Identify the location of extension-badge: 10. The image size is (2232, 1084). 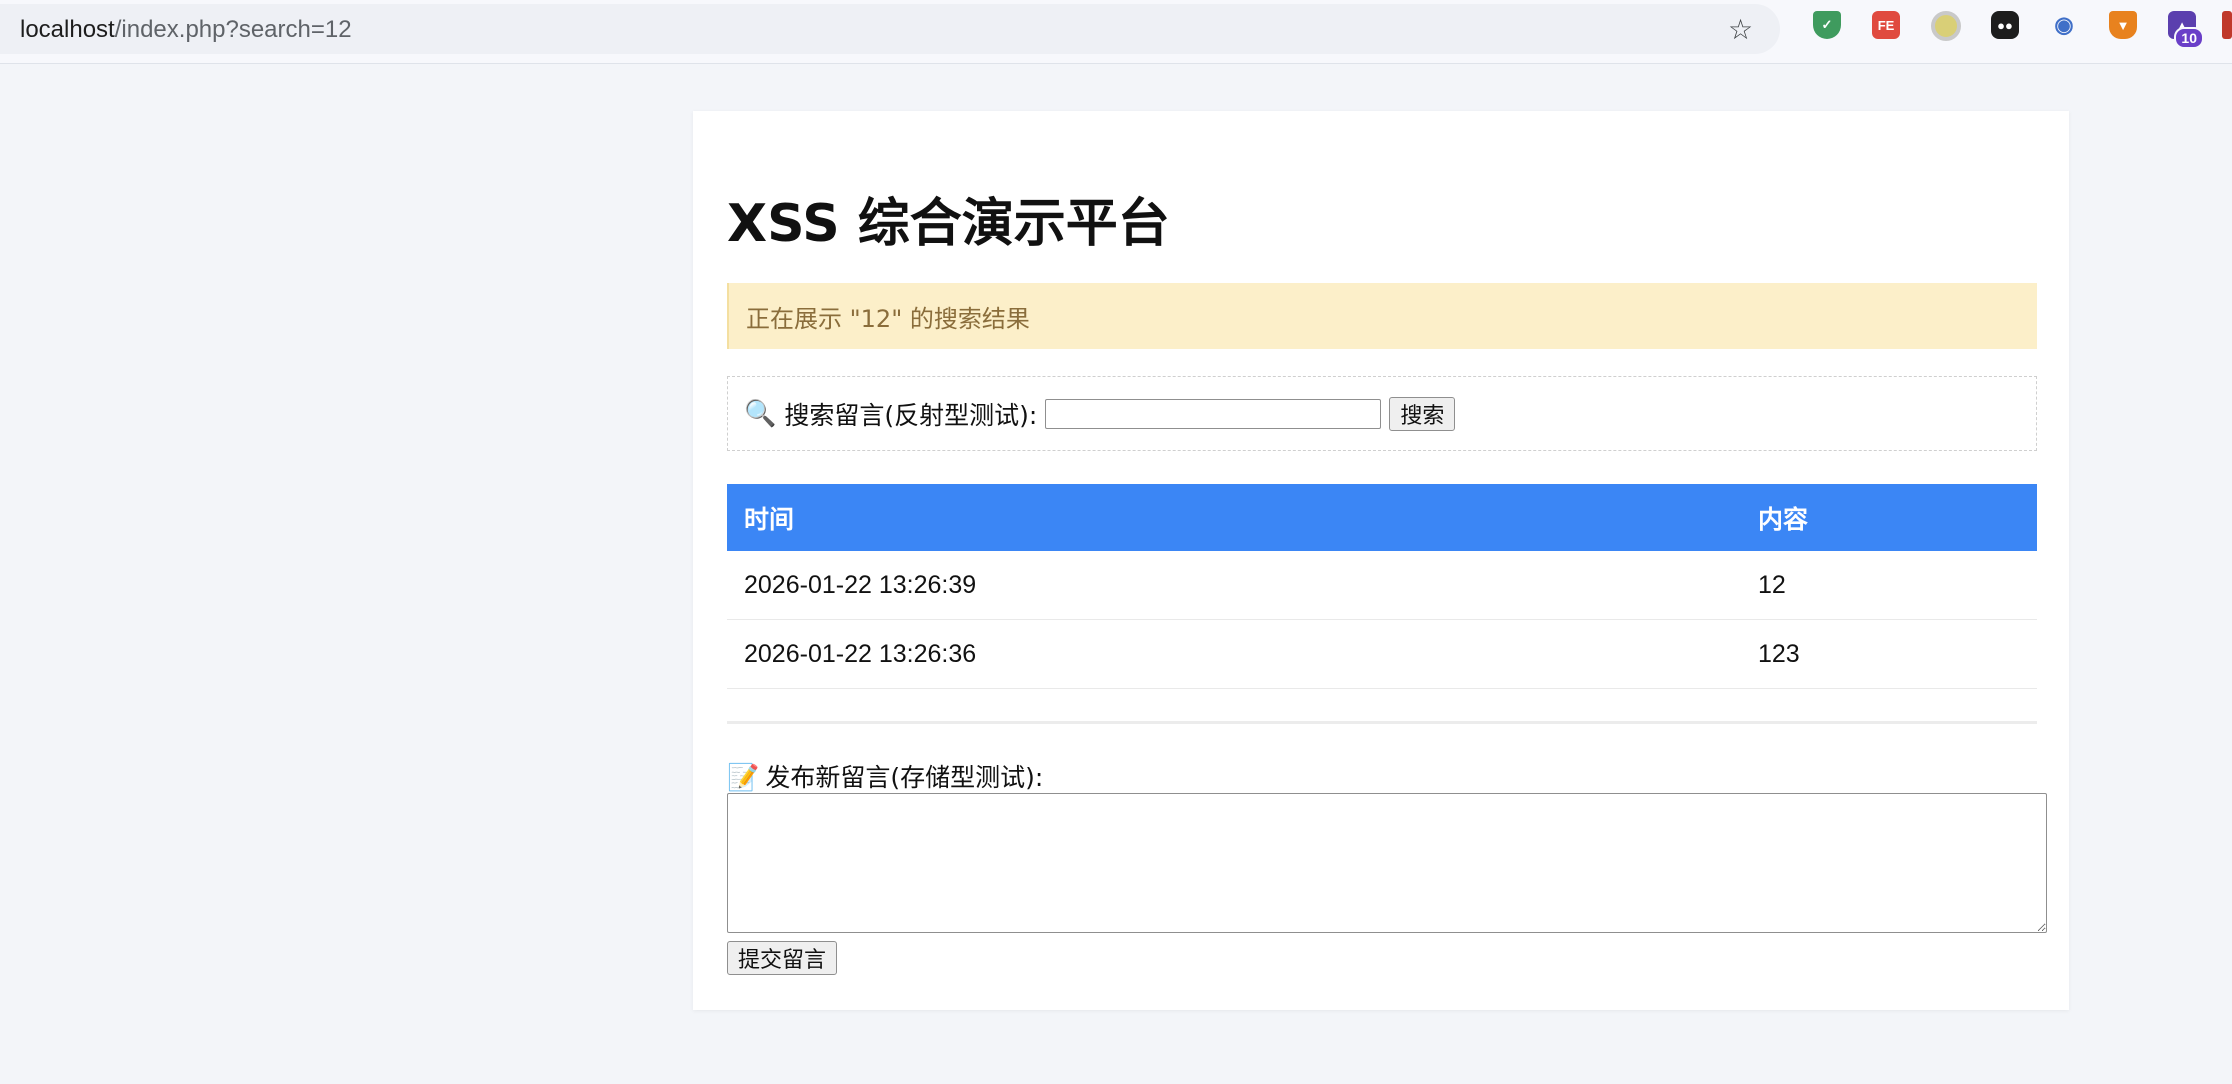
(2189, 38).